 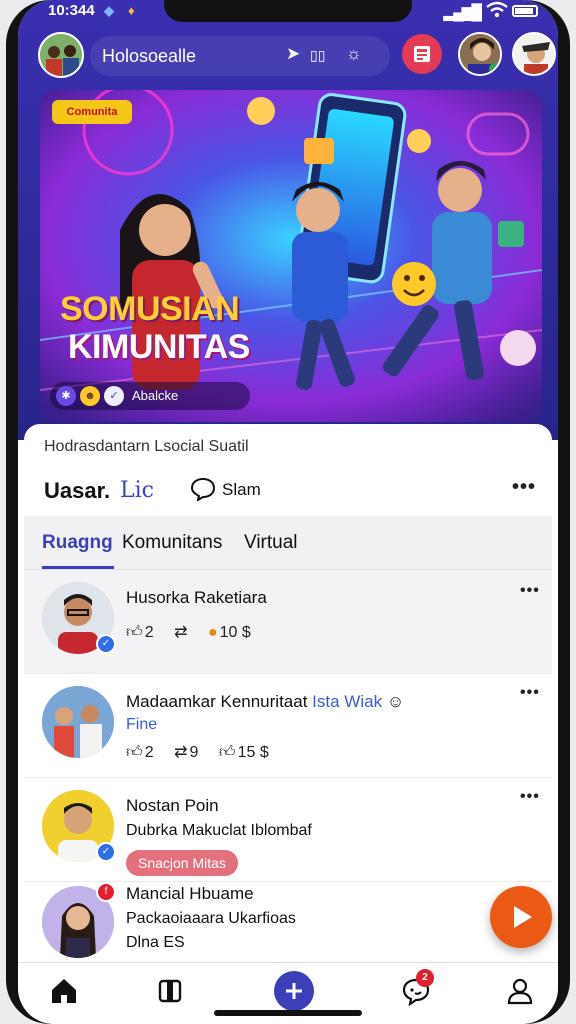 What do you see at coordinates (114, 396) in the screenshot?
I see `badge-icon: ✓` at bounding box center [114, 396].